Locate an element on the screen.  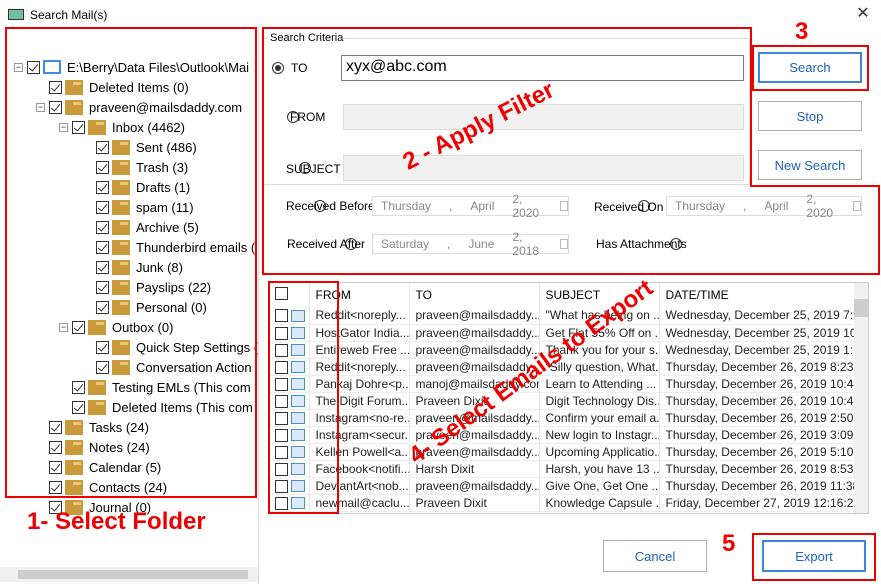
annotation-step1: 1- Select Folder is located at coordinates (116, 521).